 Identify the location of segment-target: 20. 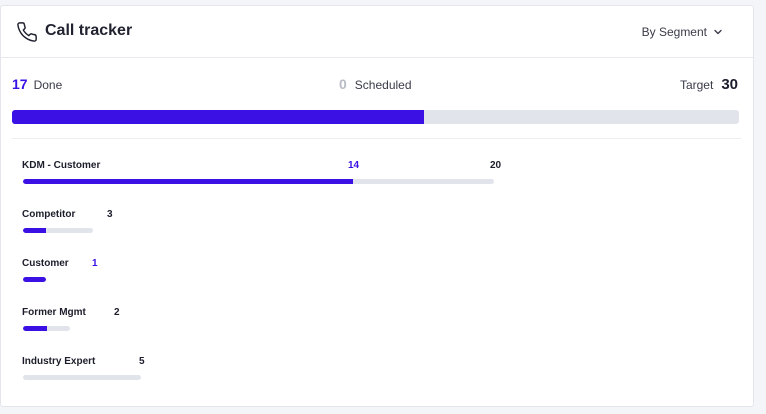
(496, 165).